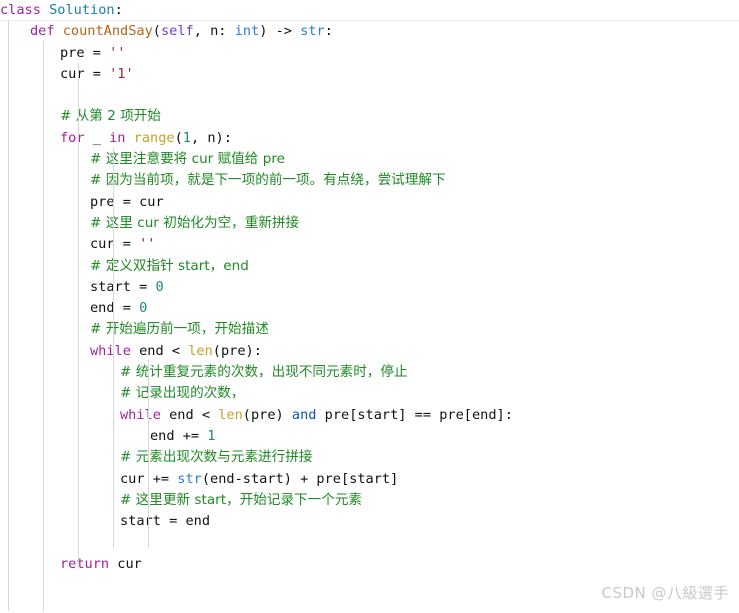 Image resolution: width=739 pixels, height=613 pixels. What do you see at coordinates (247, 31) in the screenshot?
I see `token-type: int` at bounding box center [247, 31].